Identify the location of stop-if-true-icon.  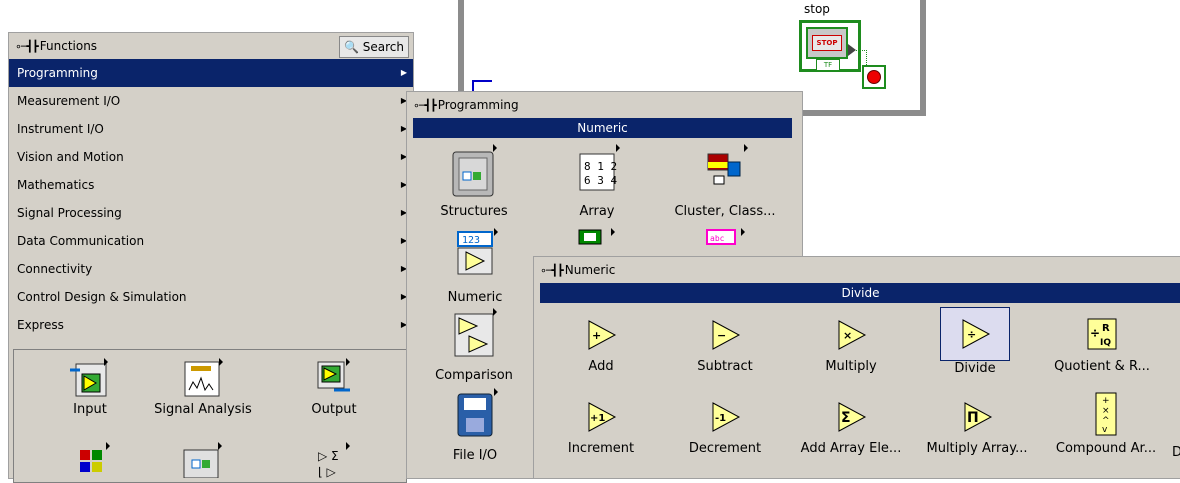
(874, 77).